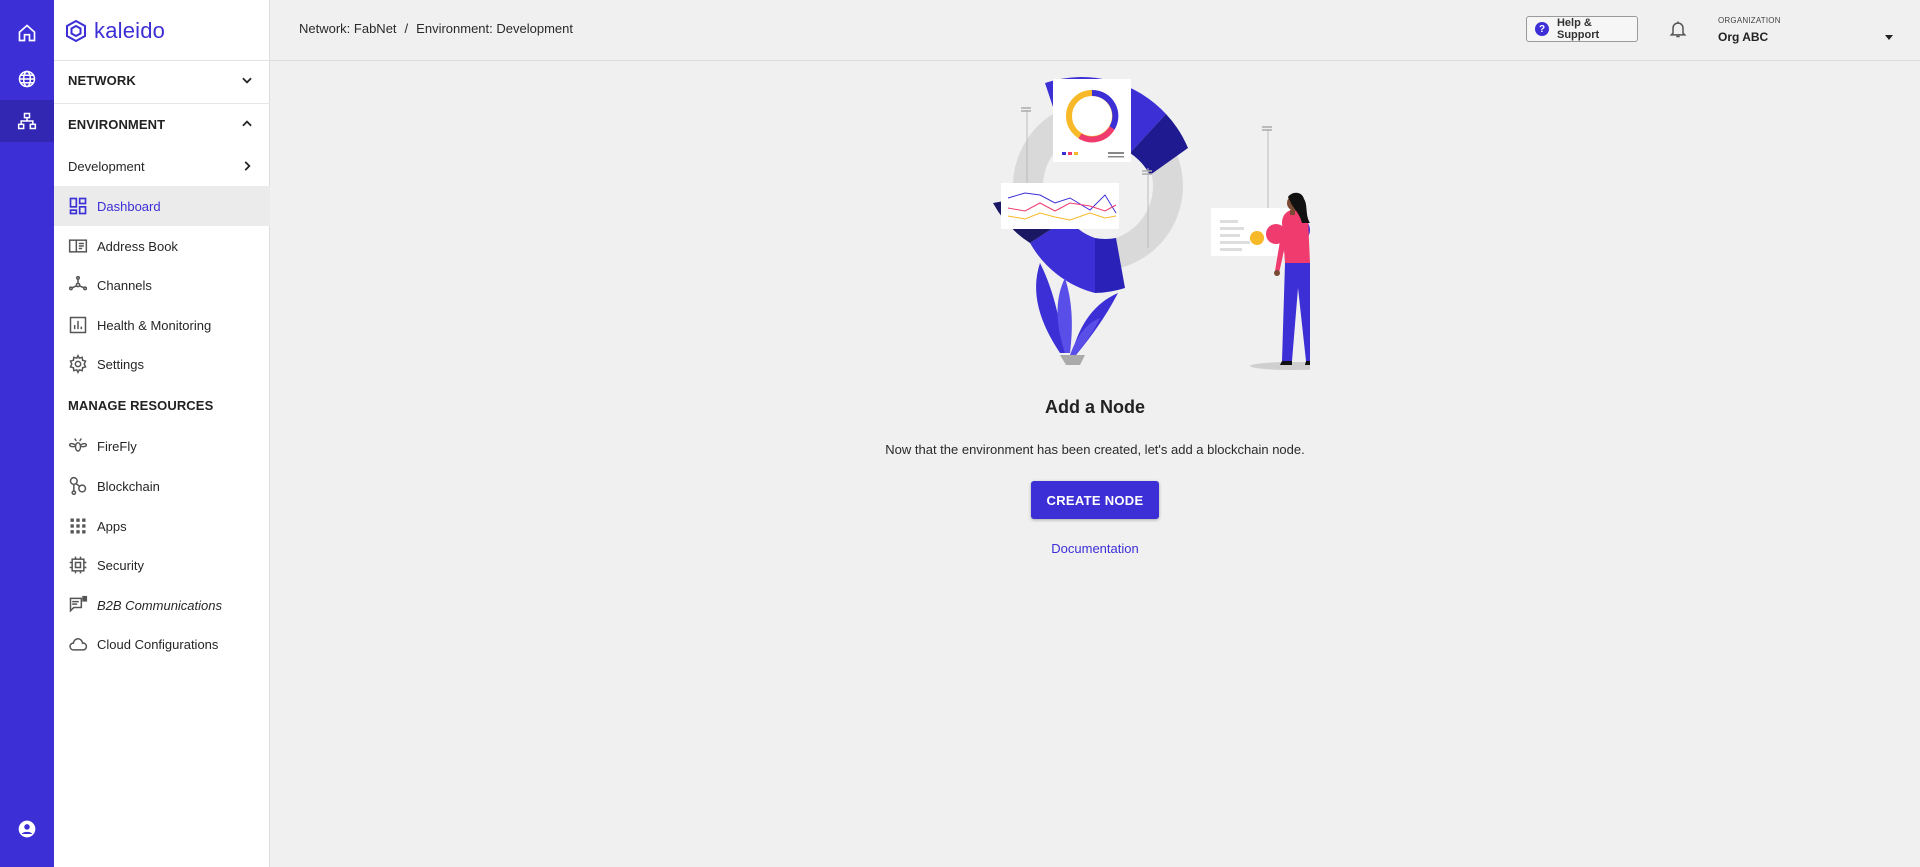  I want to click on documentation-link: Documentation, so click(1094, 548).